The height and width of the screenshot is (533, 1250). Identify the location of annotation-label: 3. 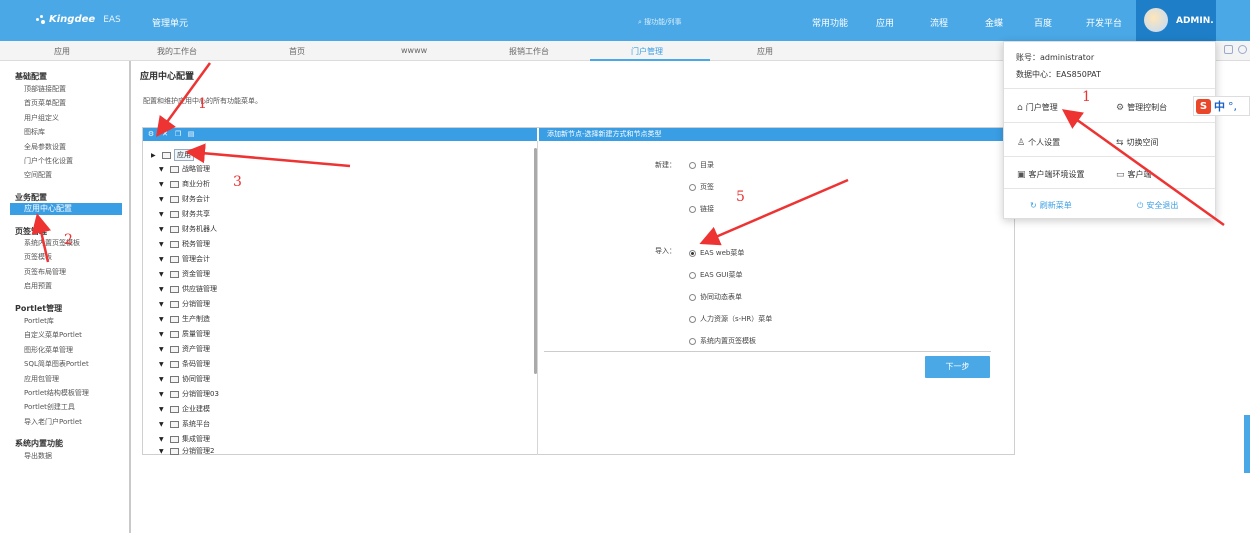
(237, 182).